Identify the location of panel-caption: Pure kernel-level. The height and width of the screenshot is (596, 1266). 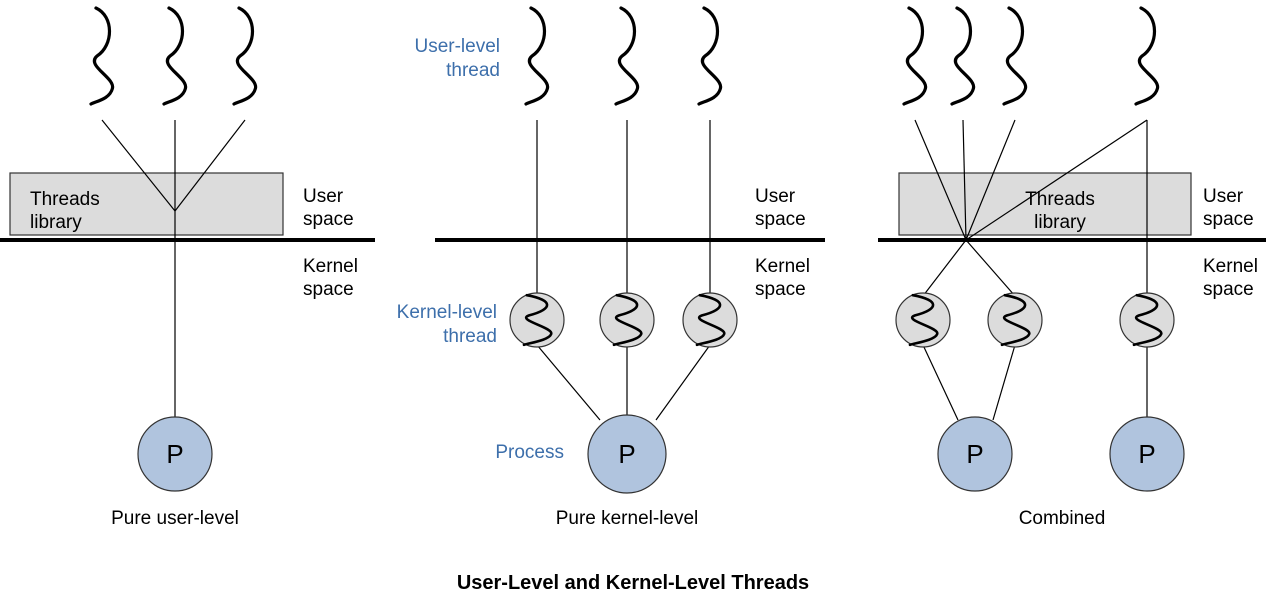
(627, 518).